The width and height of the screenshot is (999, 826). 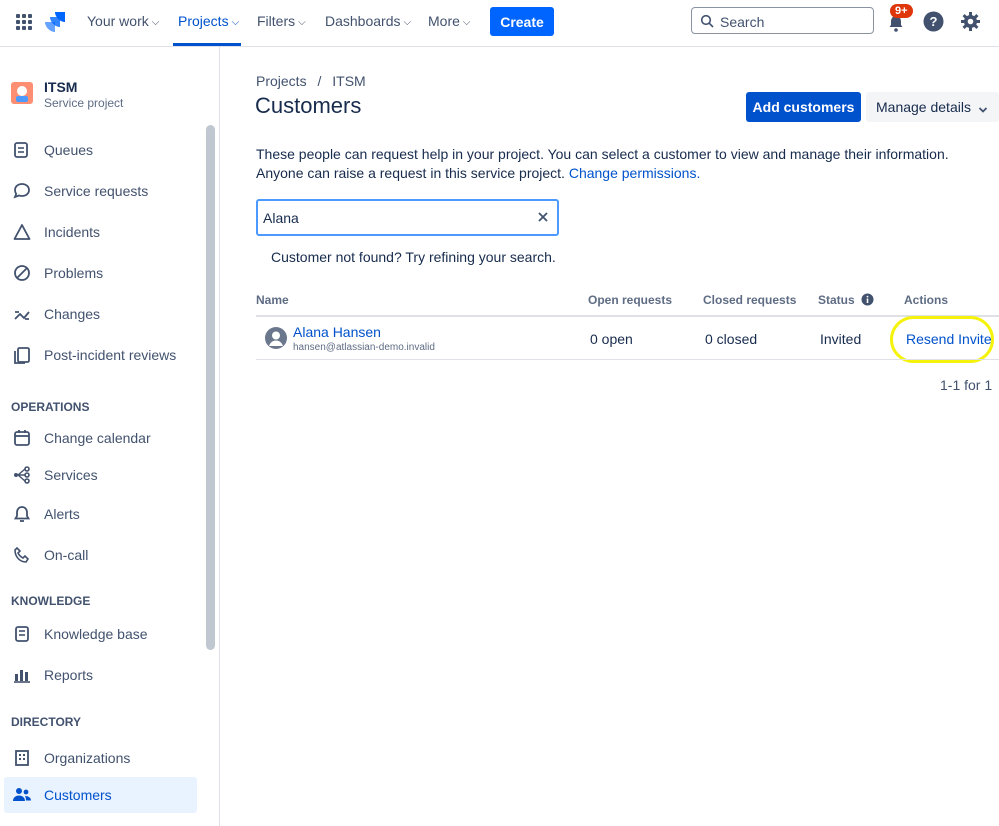 What do you see at coordinates (276, 338) in the screenshot?
I see `customer-avatar` at bounding box center [276, 338].